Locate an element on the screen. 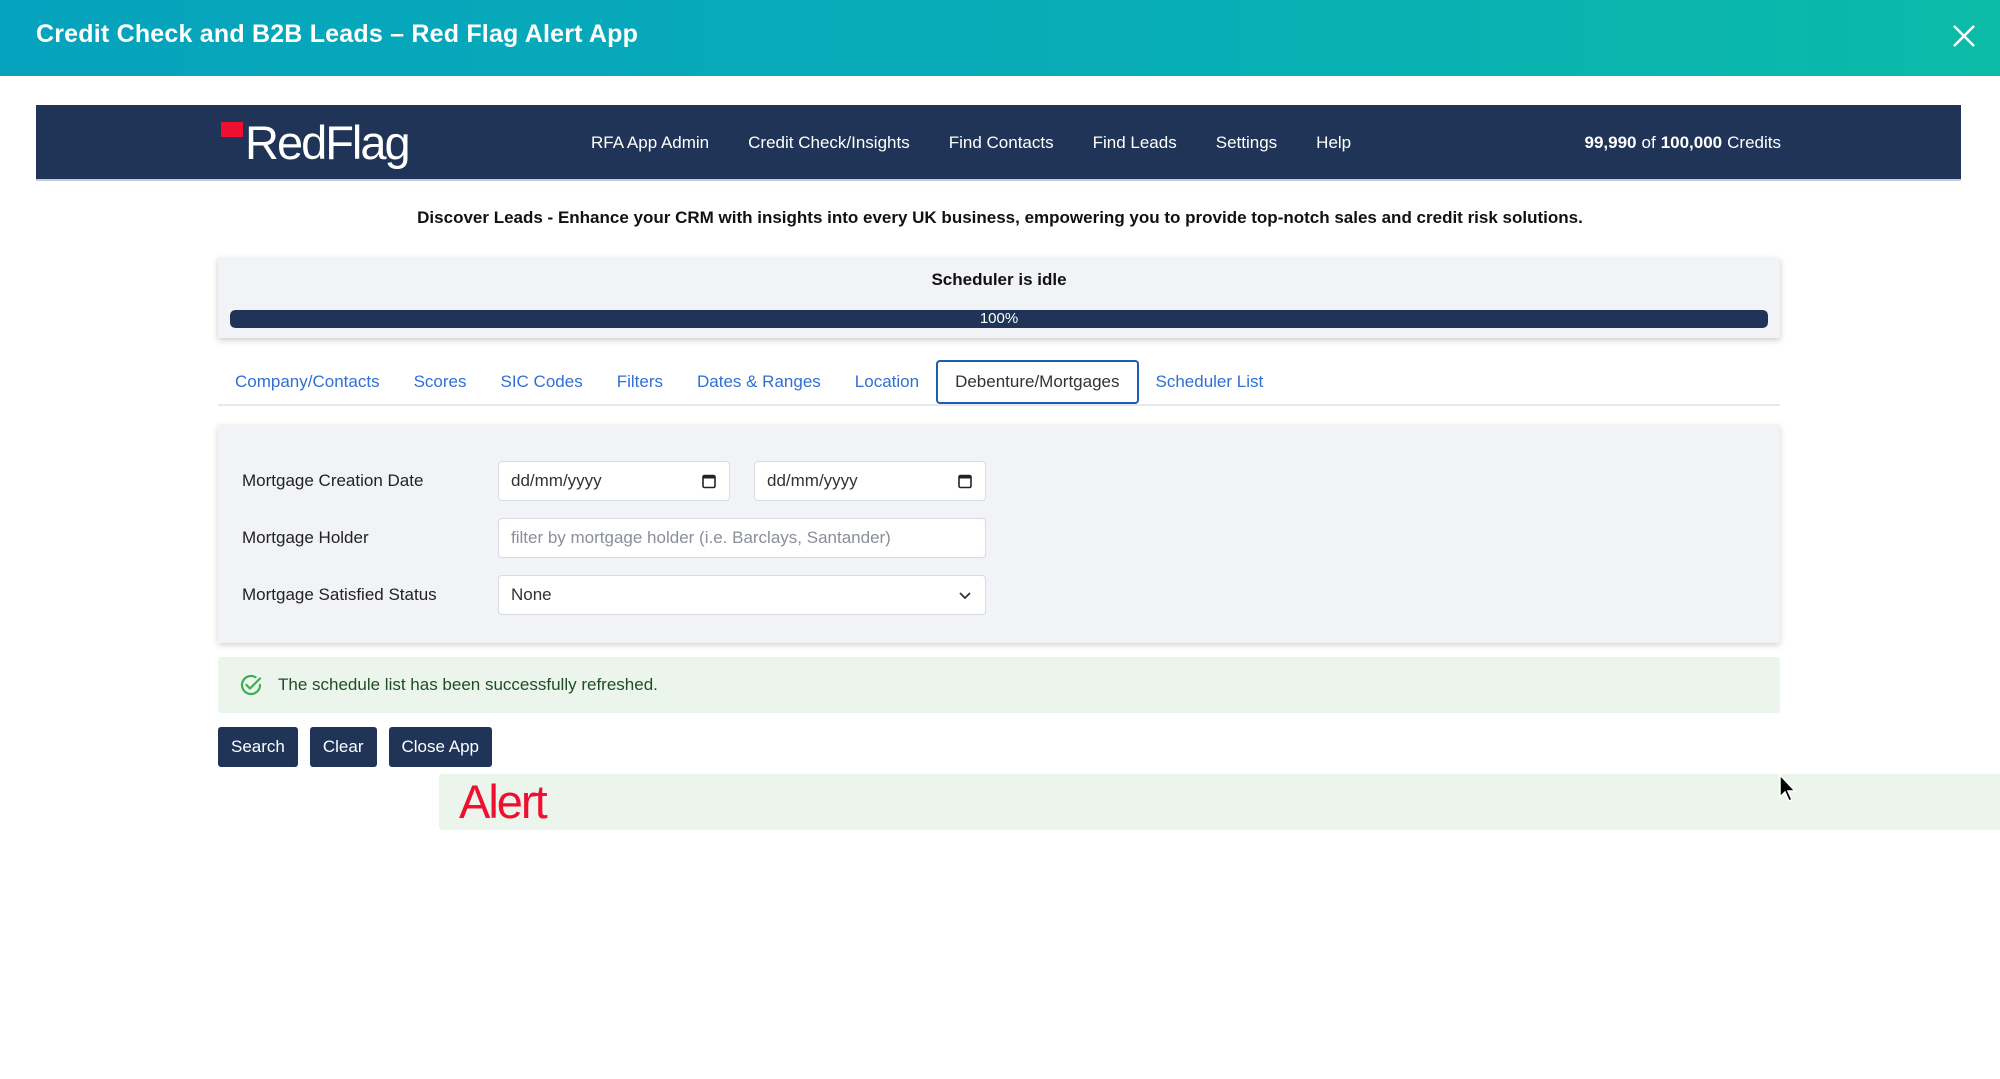 The height and width of the screenshot is (1079, 2000). clear-button: Clear is located at coordinates (343, 747).